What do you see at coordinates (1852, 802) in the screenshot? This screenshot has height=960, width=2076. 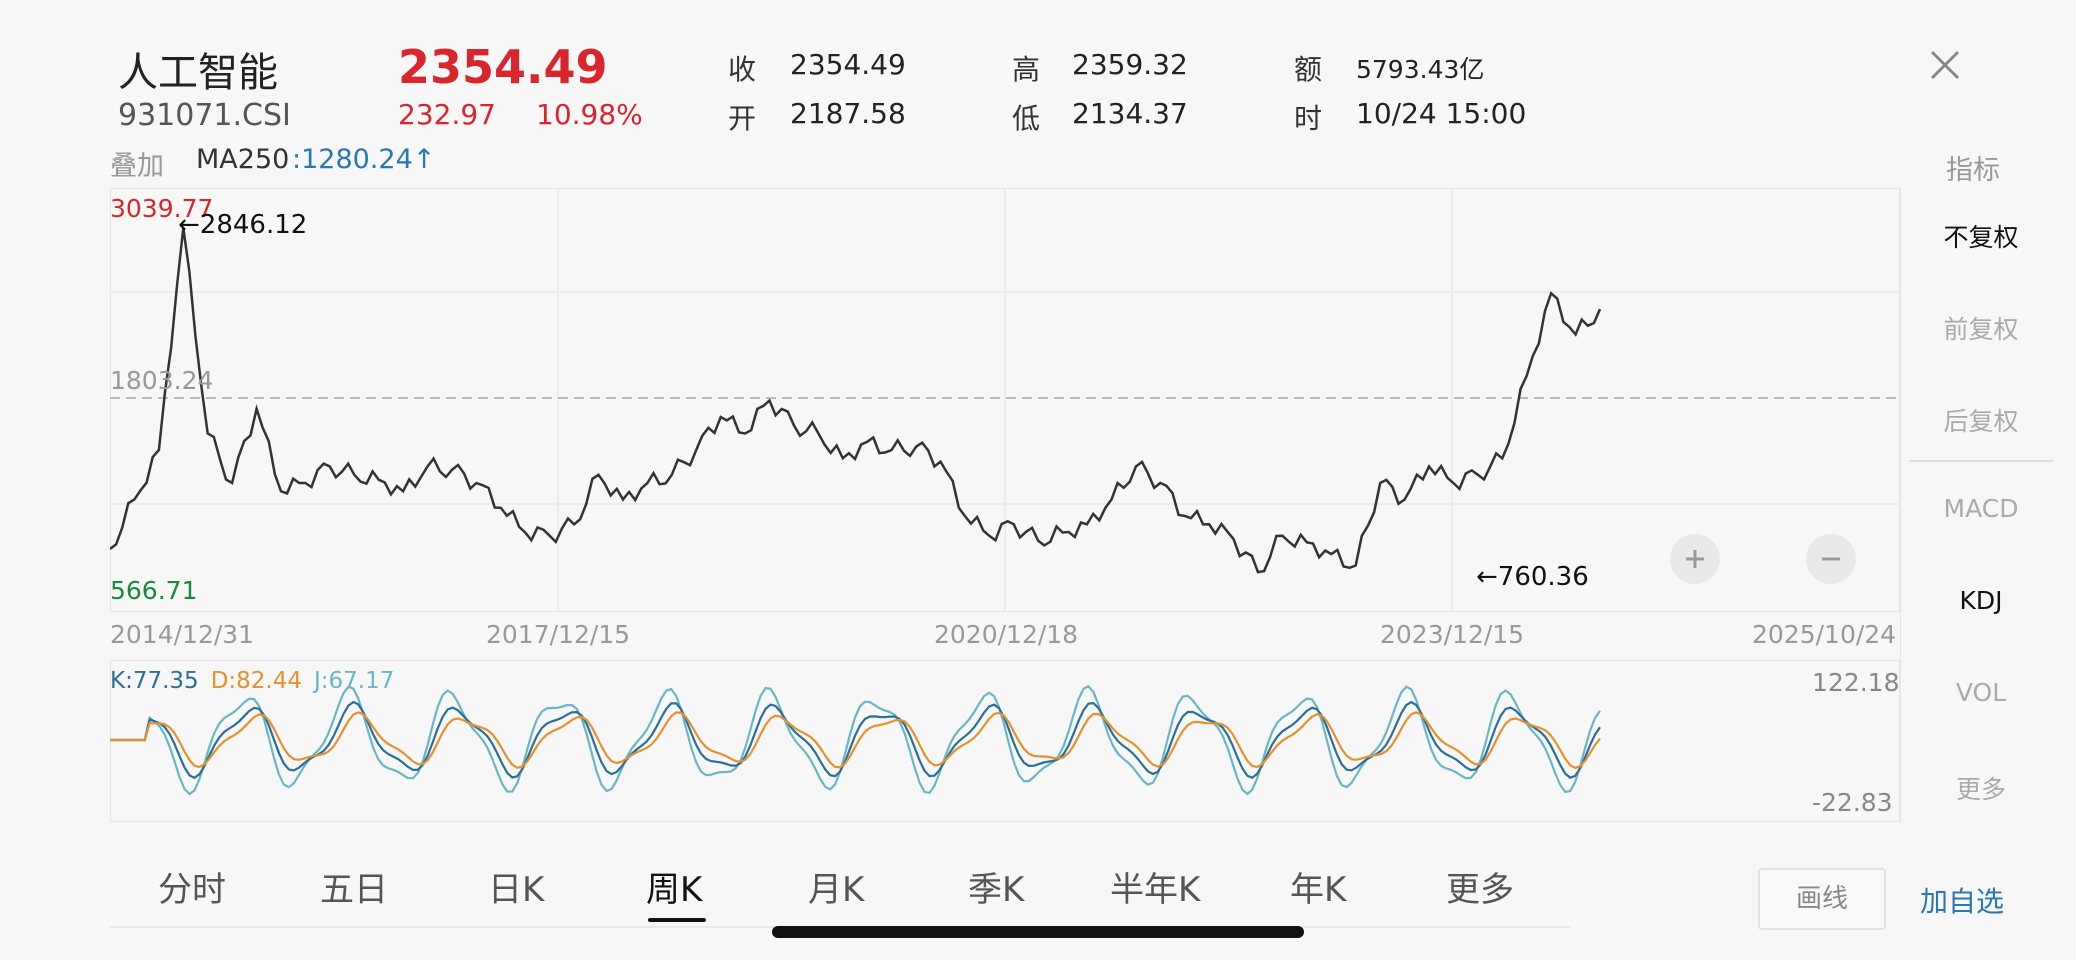 I see `kdj-min-label: -22.83` at bounding box center [1852, 802].